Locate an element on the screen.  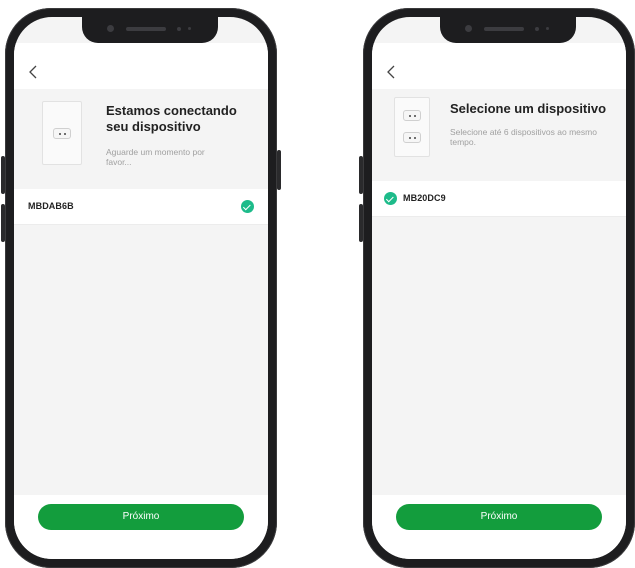
device-image-double-socket is located at coordinates (412, 127).